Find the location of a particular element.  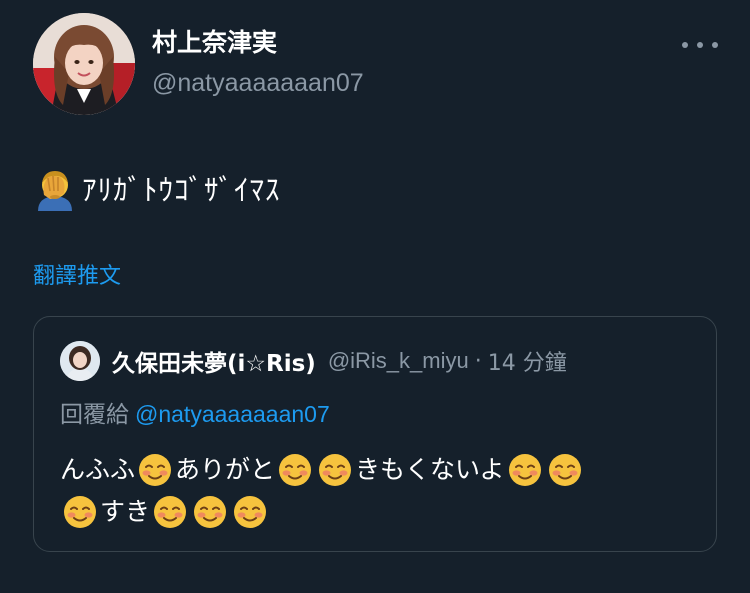

reply-mention-link: @natyaaaaaaan07 is located at coordinates (232, 414).